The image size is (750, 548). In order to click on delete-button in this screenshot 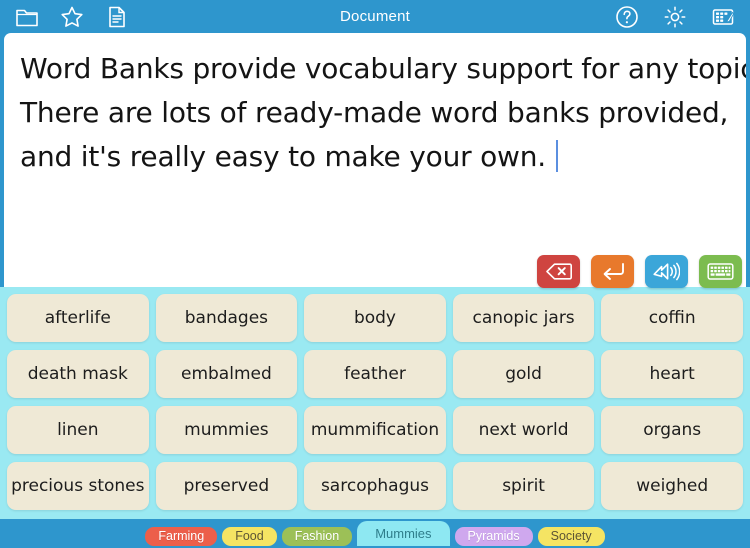, I will do `click(558, 271)`.